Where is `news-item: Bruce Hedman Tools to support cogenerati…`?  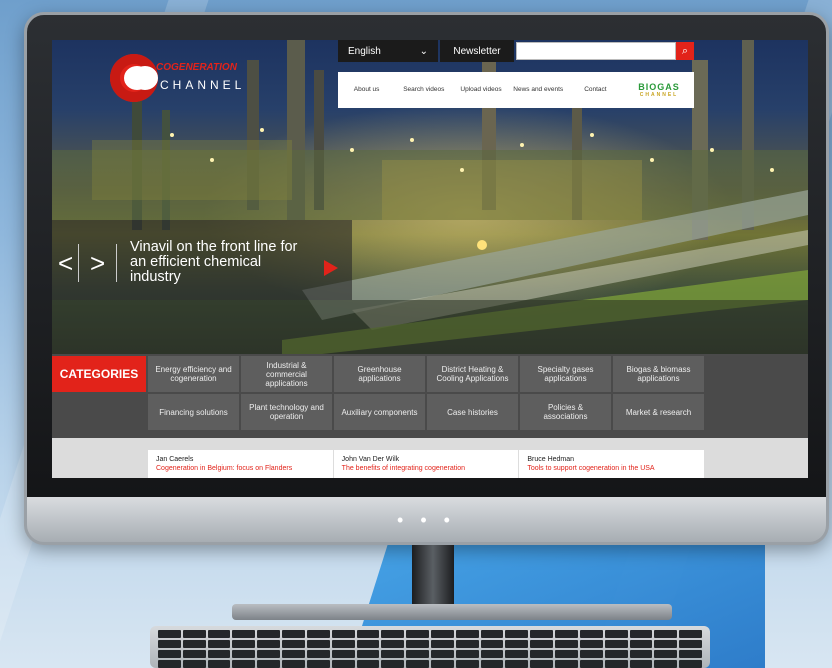 news-item: Bruce Hedman Tools to support cogenerati… is located at coordinates (611, 464).